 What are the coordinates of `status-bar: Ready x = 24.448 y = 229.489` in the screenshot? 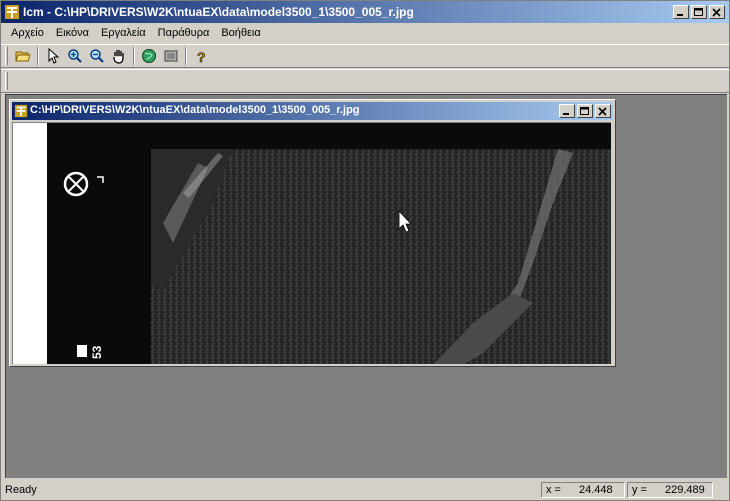 It's located at (365, 490).